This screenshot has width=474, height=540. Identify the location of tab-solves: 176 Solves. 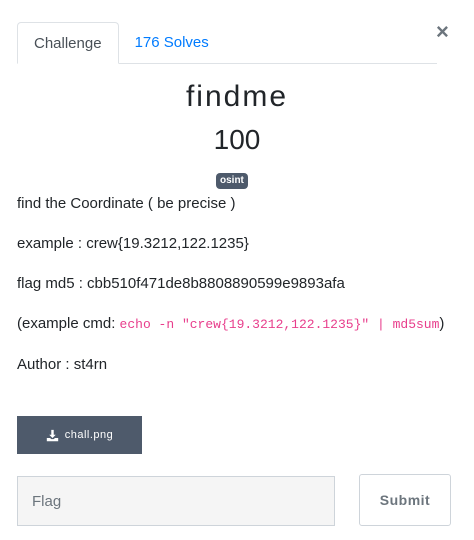
(172, 42).